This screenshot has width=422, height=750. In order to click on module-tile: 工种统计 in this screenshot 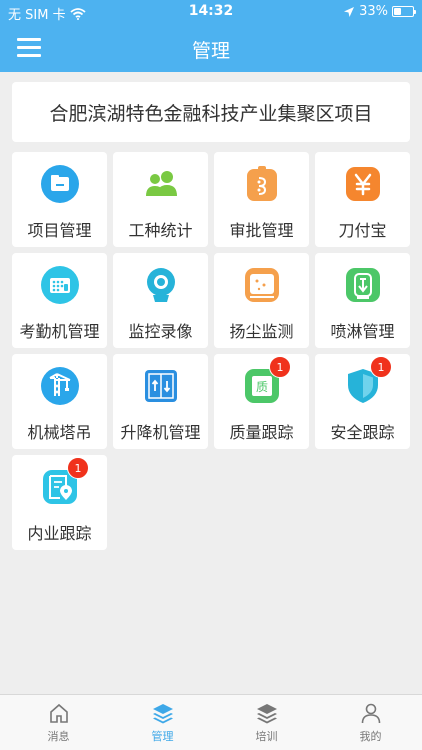, I will do `click(160, 199)`.